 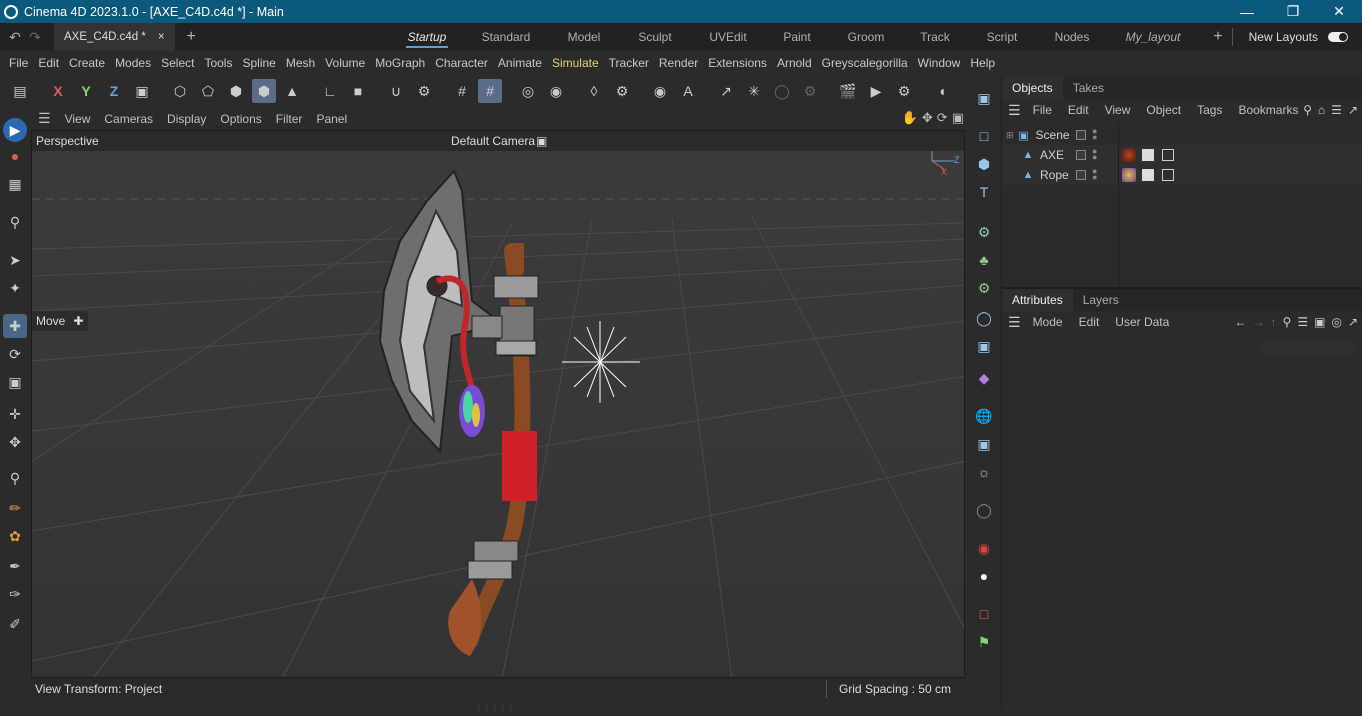 I want to click on close-tab-icon: ×, so click(x=161, y=37).